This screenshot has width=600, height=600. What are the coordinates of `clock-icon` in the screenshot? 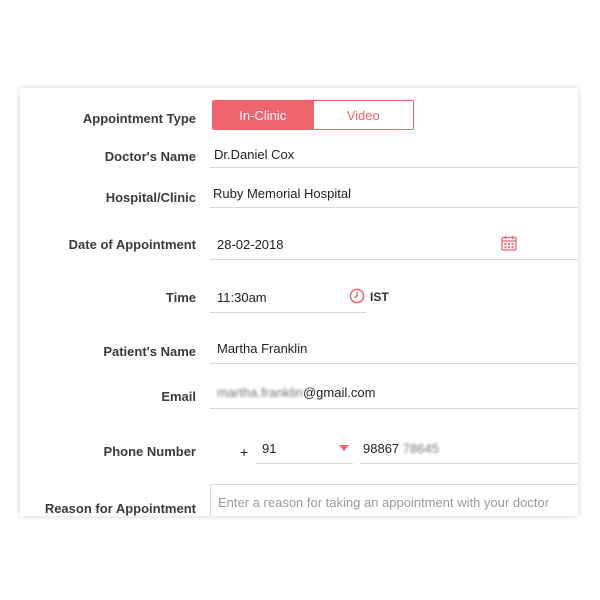 It's located at (357, 296).